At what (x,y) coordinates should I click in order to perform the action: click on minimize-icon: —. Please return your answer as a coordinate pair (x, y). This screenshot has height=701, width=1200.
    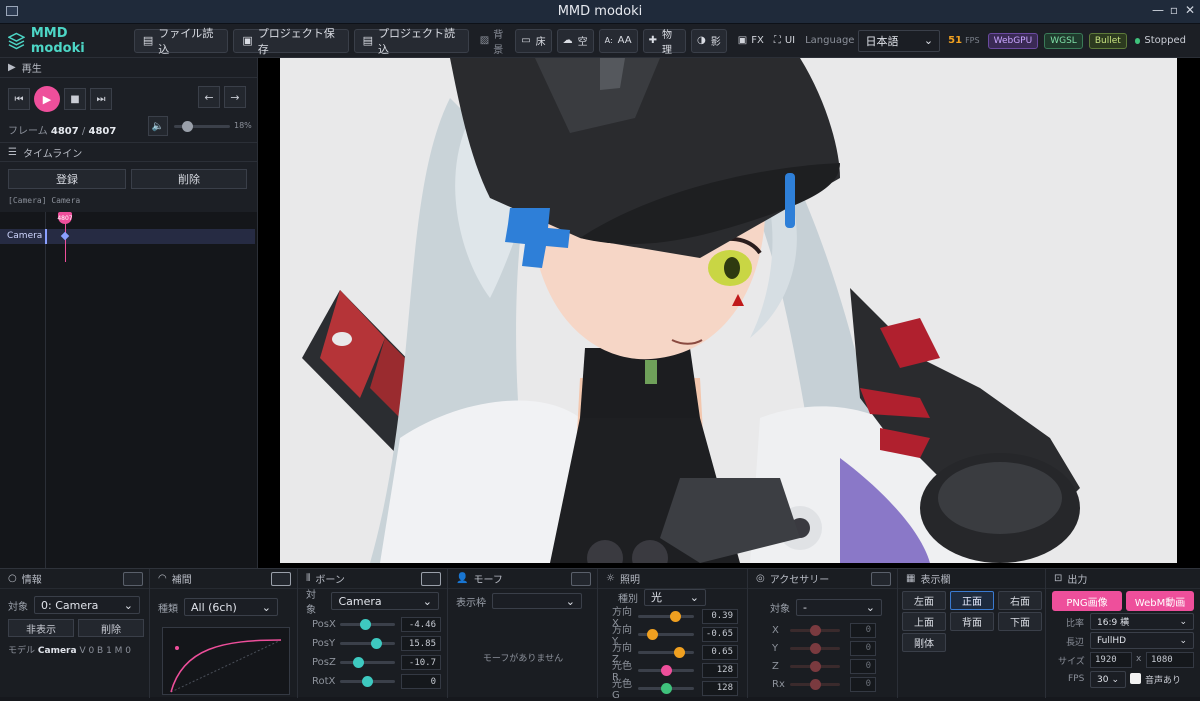
    Looking at the image, I should click on (1158, 10).